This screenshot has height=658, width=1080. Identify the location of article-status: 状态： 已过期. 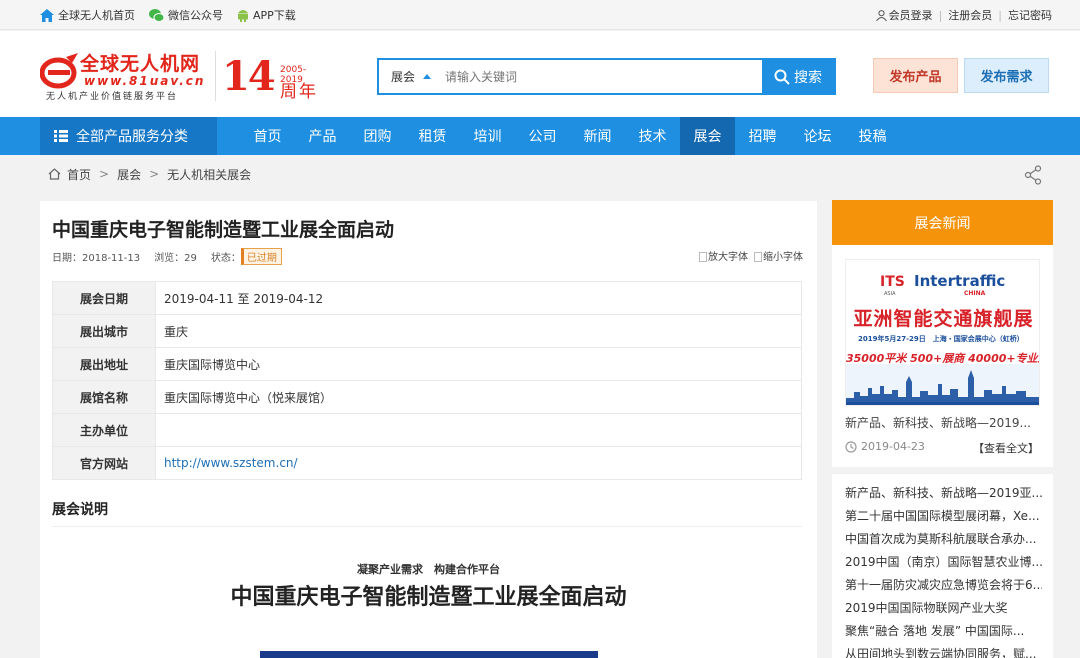
(246, 256).